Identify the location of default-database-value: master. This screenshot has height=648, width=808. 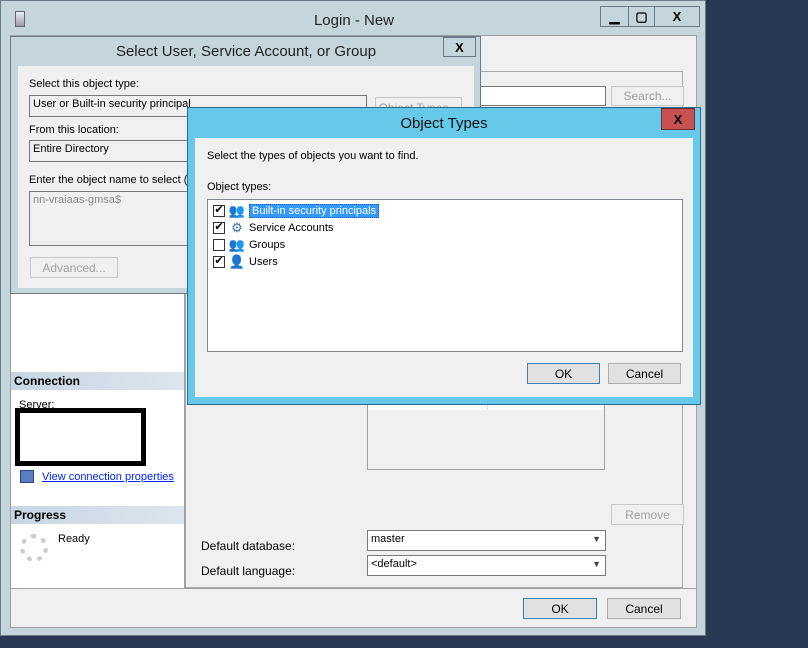
(388, 539).